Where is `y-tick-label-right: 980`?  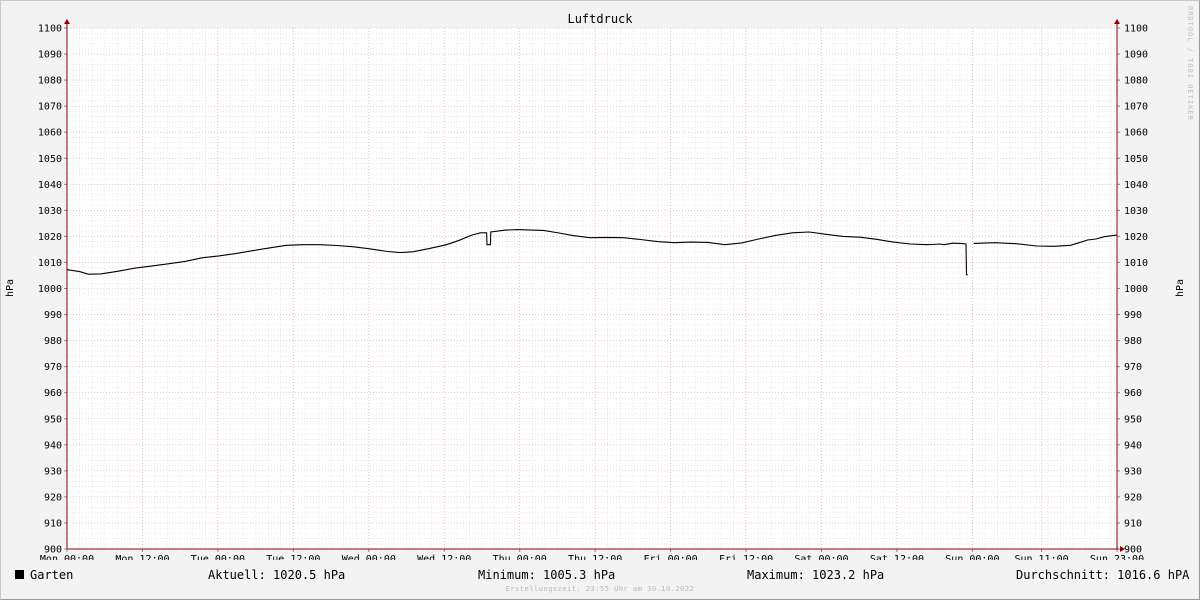 y-tick-label-right: 980 is located at coordinates (1133, 341).